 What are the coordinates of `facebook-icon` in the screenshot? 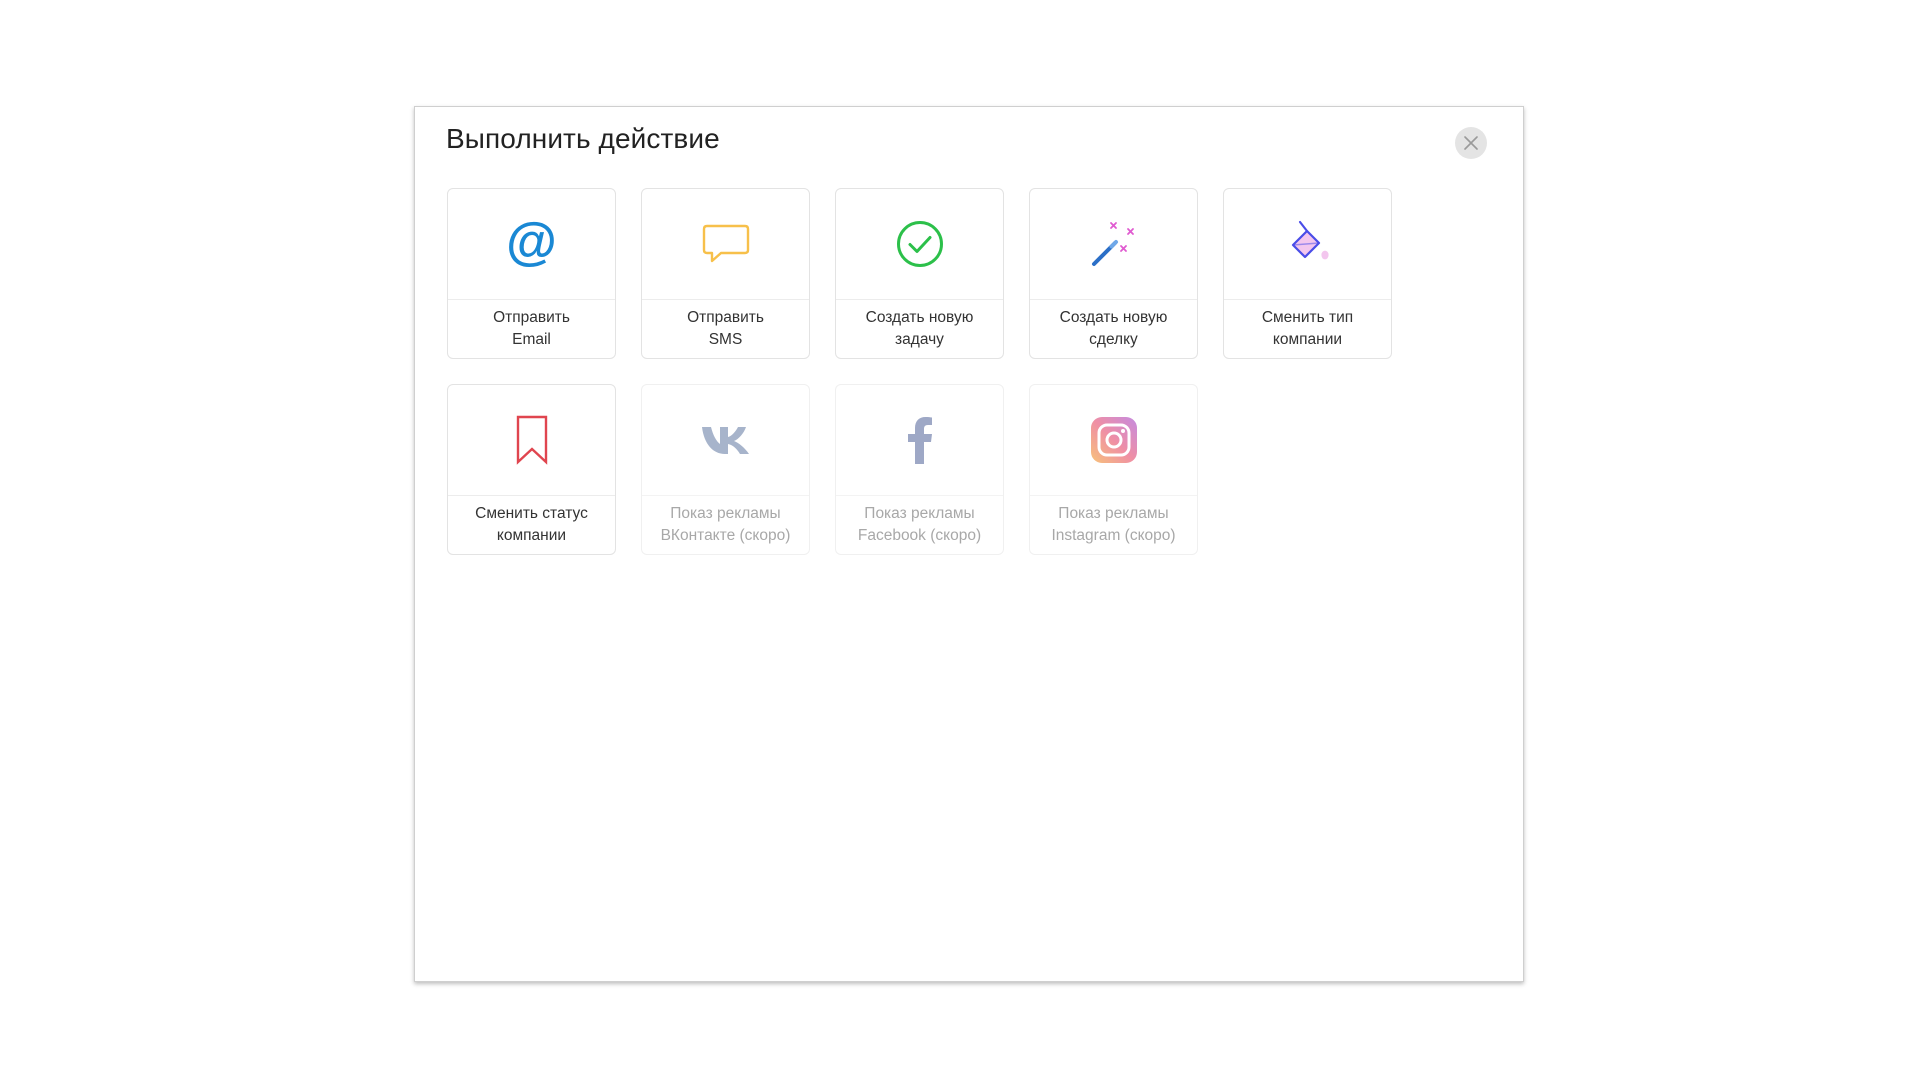 It's located at (919, 440).